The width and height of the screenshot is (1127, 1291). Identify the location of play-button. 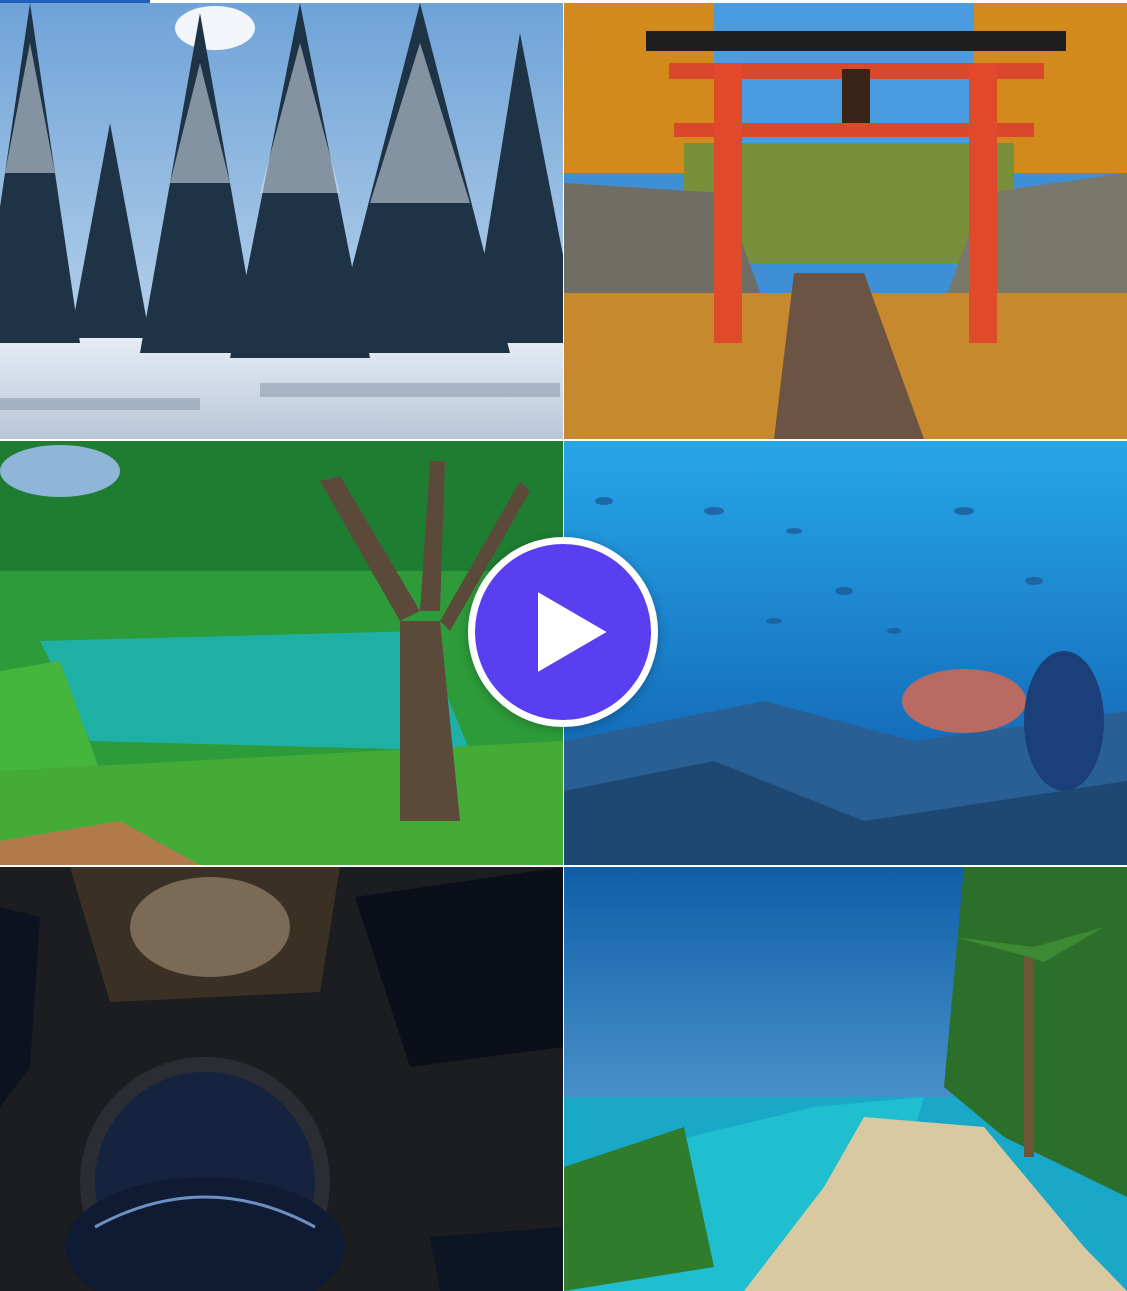
(563, 632).